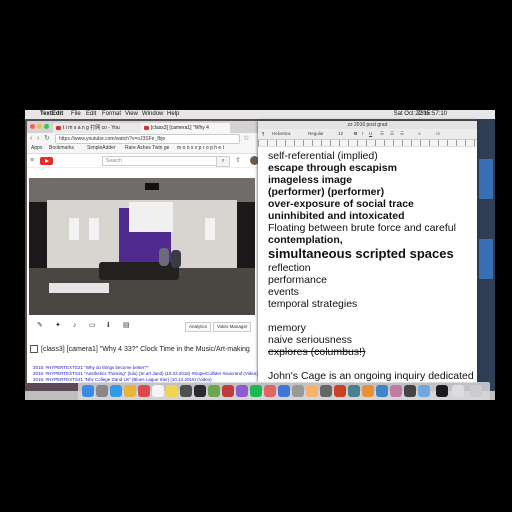 This screenshot has width=512, height=512. Describe the element at coordinates (332, 168) in the screenshot. I see `text-line: escape through escapism` at that location.